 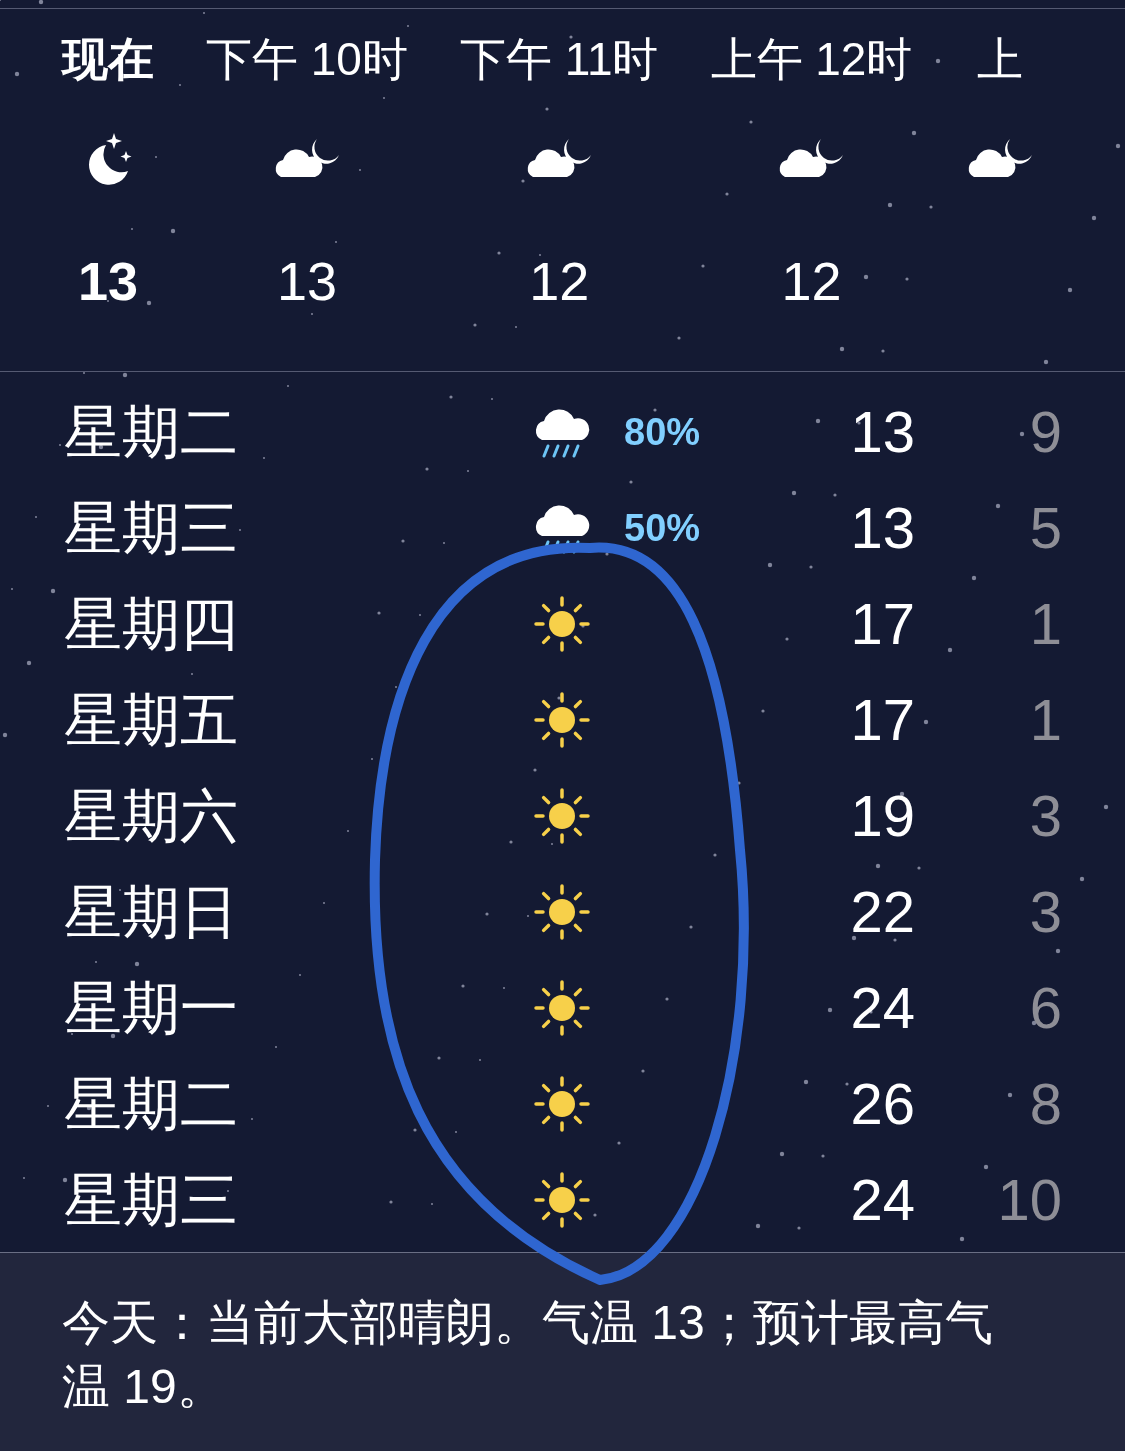 I want to click on hour-label: 上午 12时, so click(x=811, y=59).